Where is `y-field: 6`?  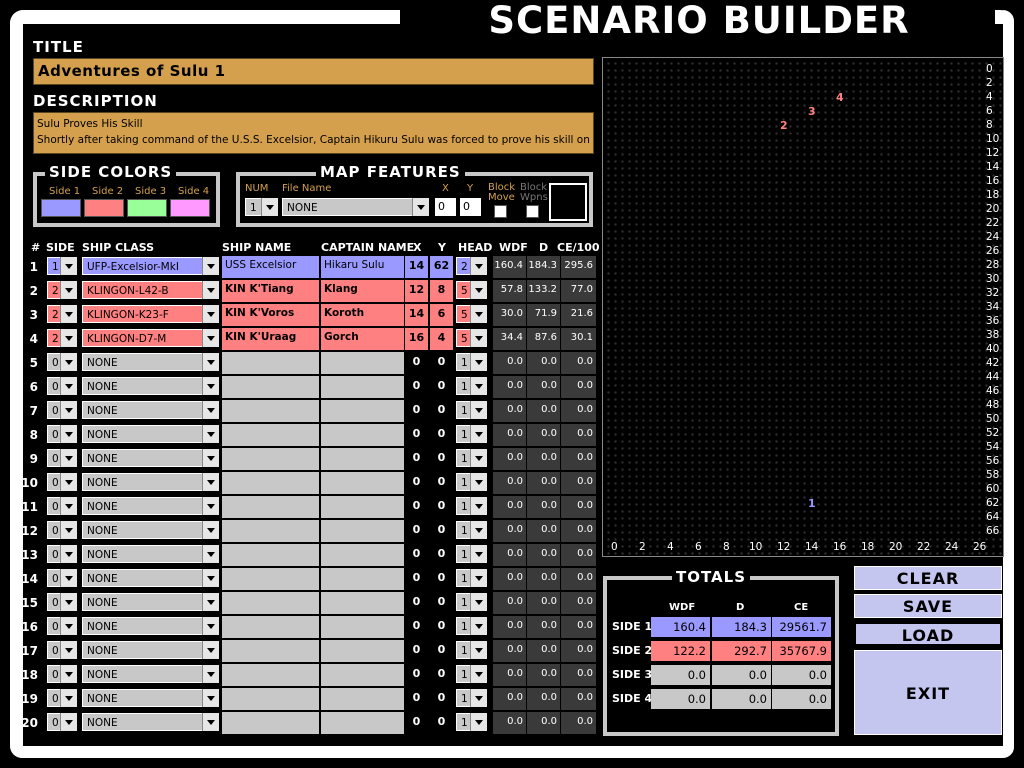
y-field: 6 is located at coordinates (441, 315).